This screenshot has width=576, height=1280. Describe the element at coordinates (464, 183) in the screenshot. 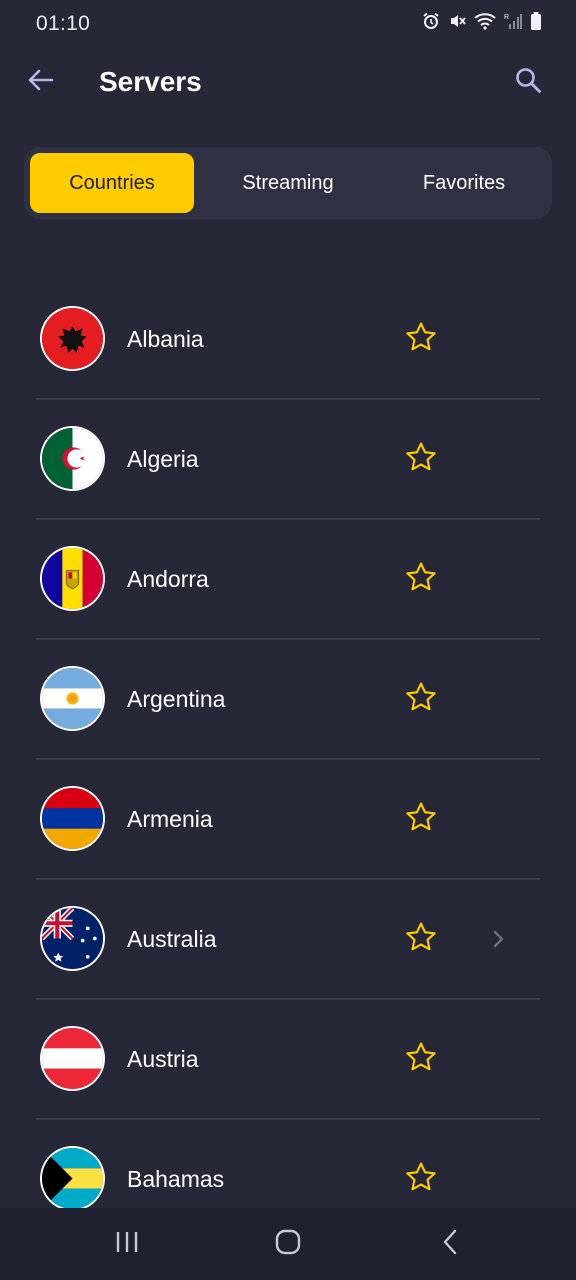

I see `tab-favorites: Favorites` at that location.